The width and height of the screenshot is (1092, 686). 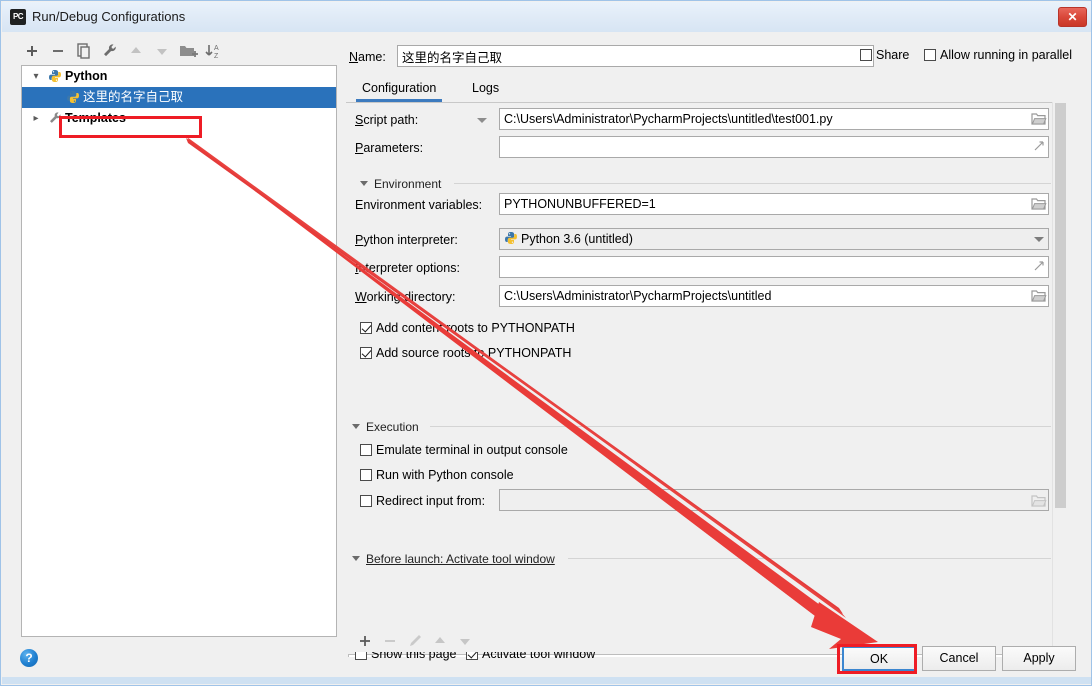 What do you see at coordinates (1072, 17) in the screenshot?
I see `close-icon: ✕` at bounding box center [1072, 17].